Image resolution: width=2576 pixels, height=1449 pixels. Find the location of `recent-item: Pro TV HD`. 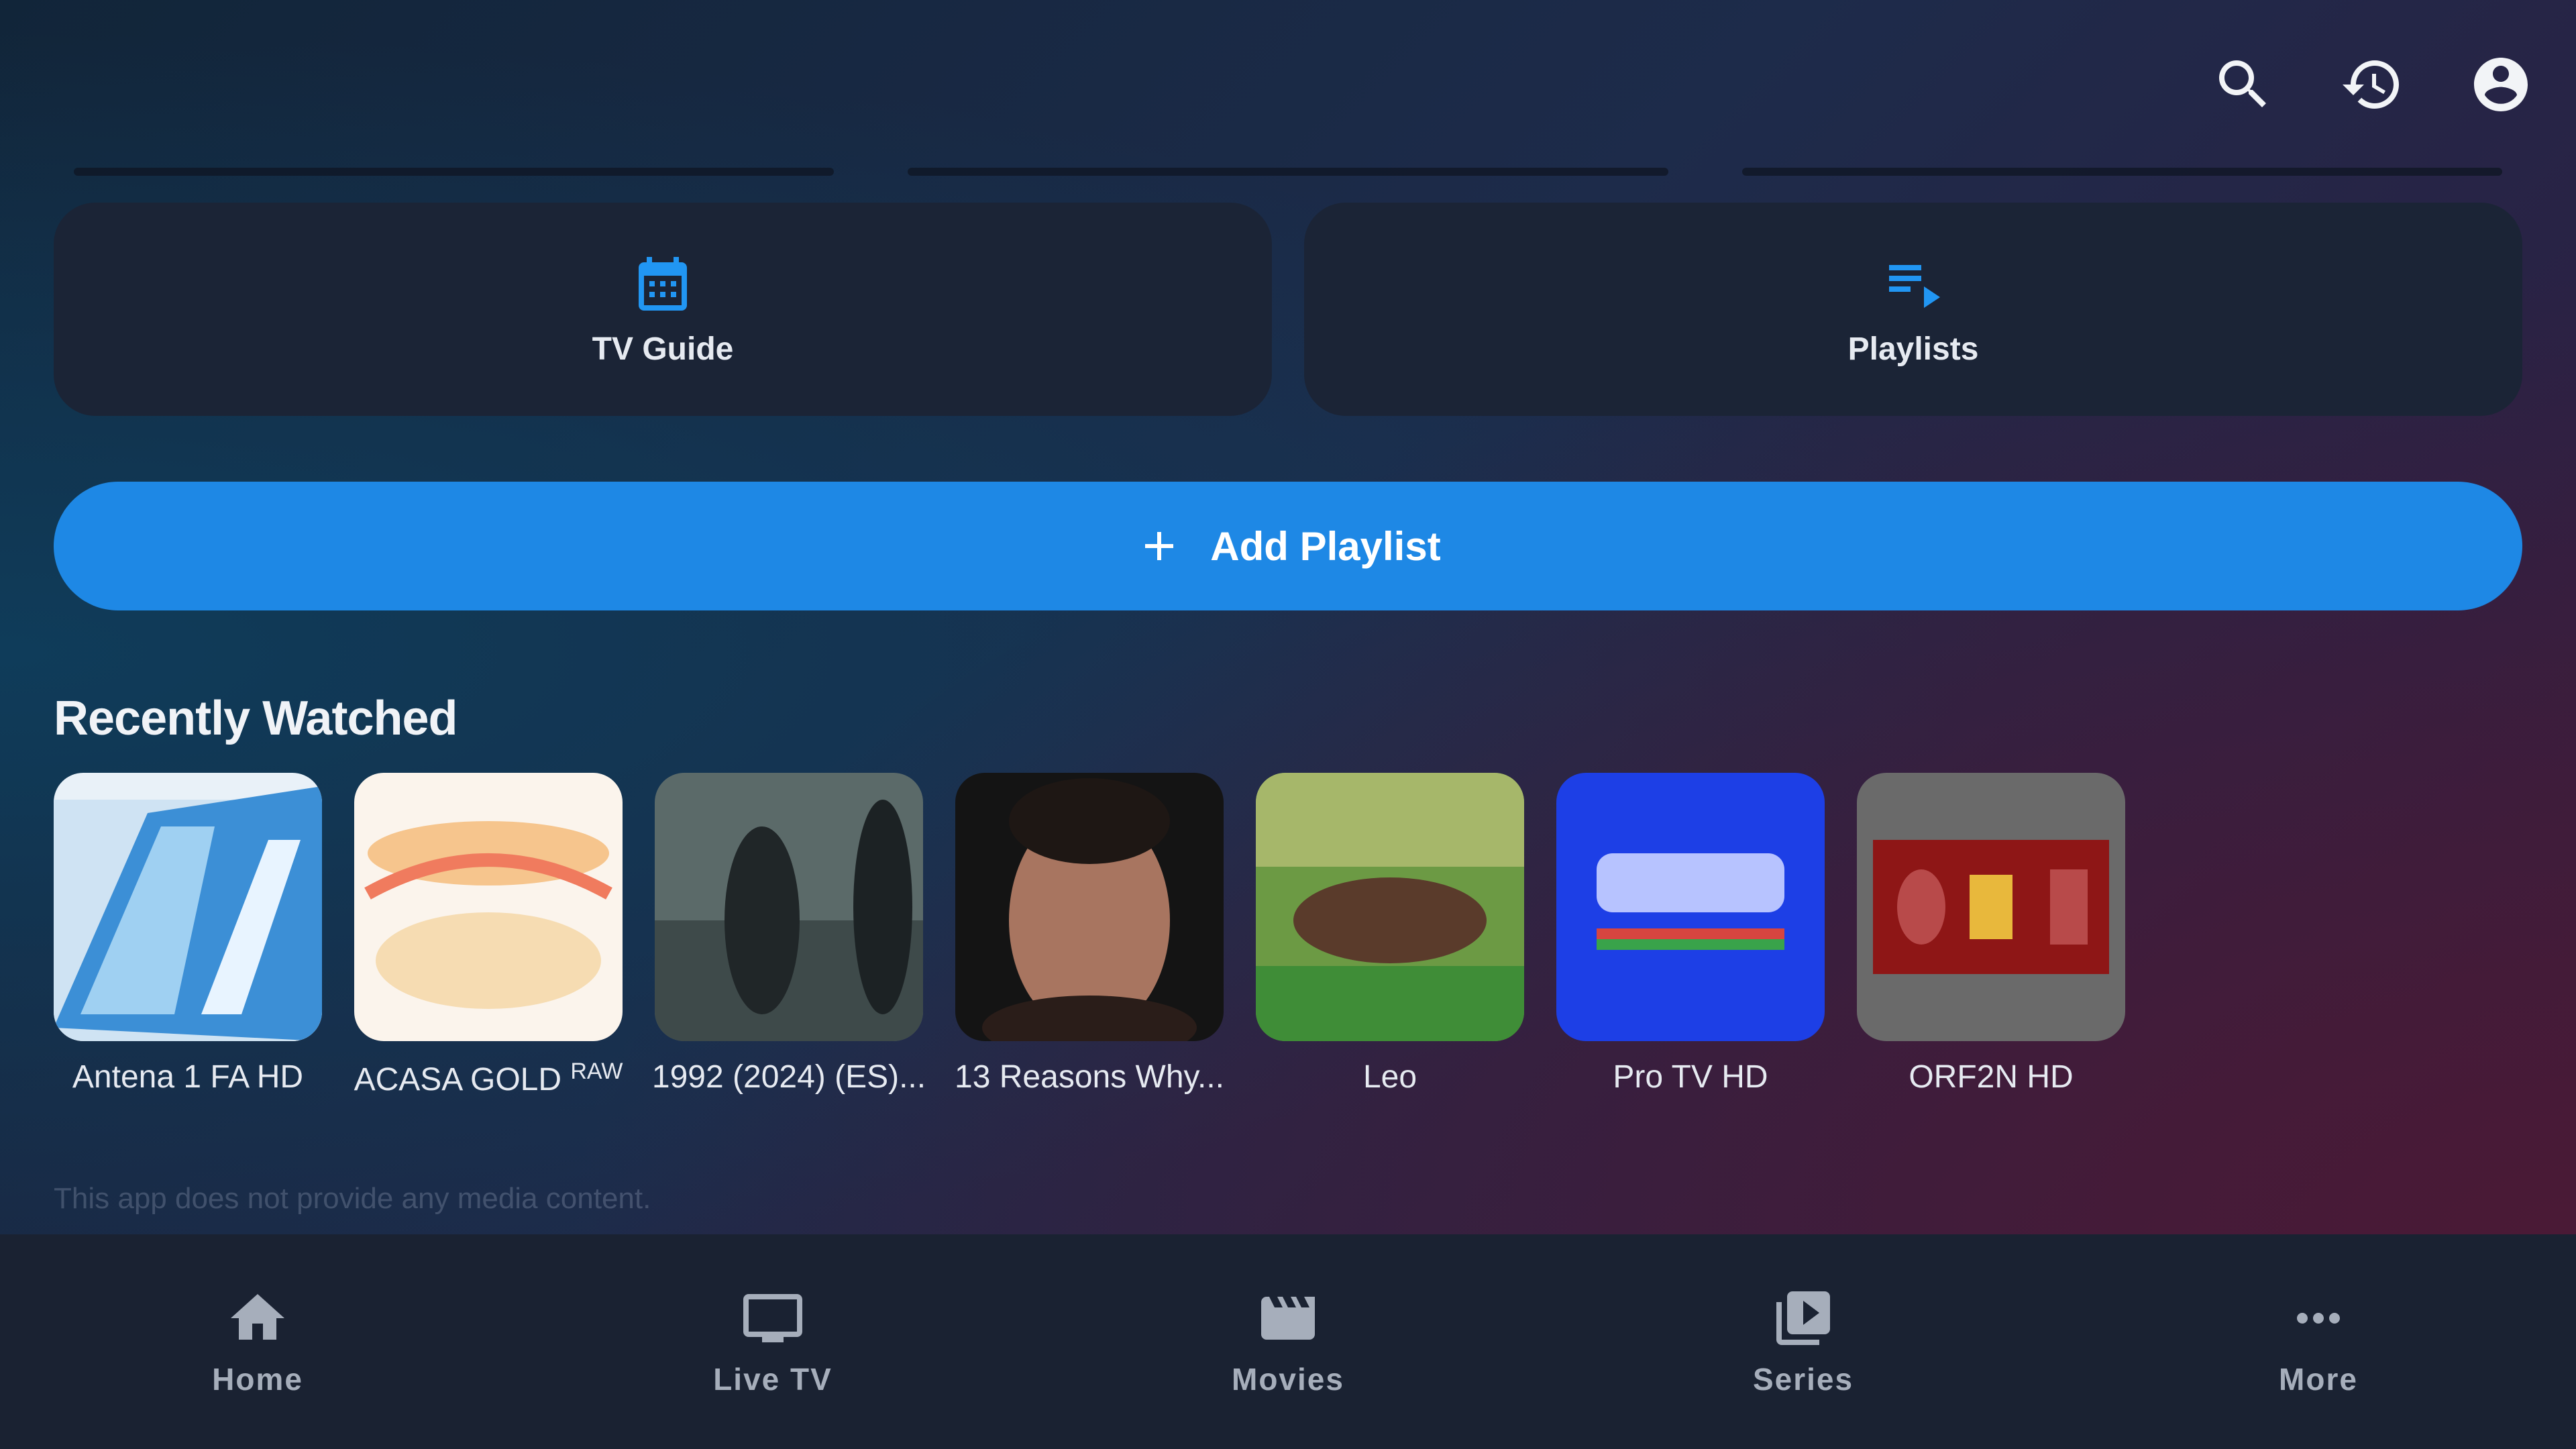

recent-item: Pro TV HD is located at coordinates (1690, 934).